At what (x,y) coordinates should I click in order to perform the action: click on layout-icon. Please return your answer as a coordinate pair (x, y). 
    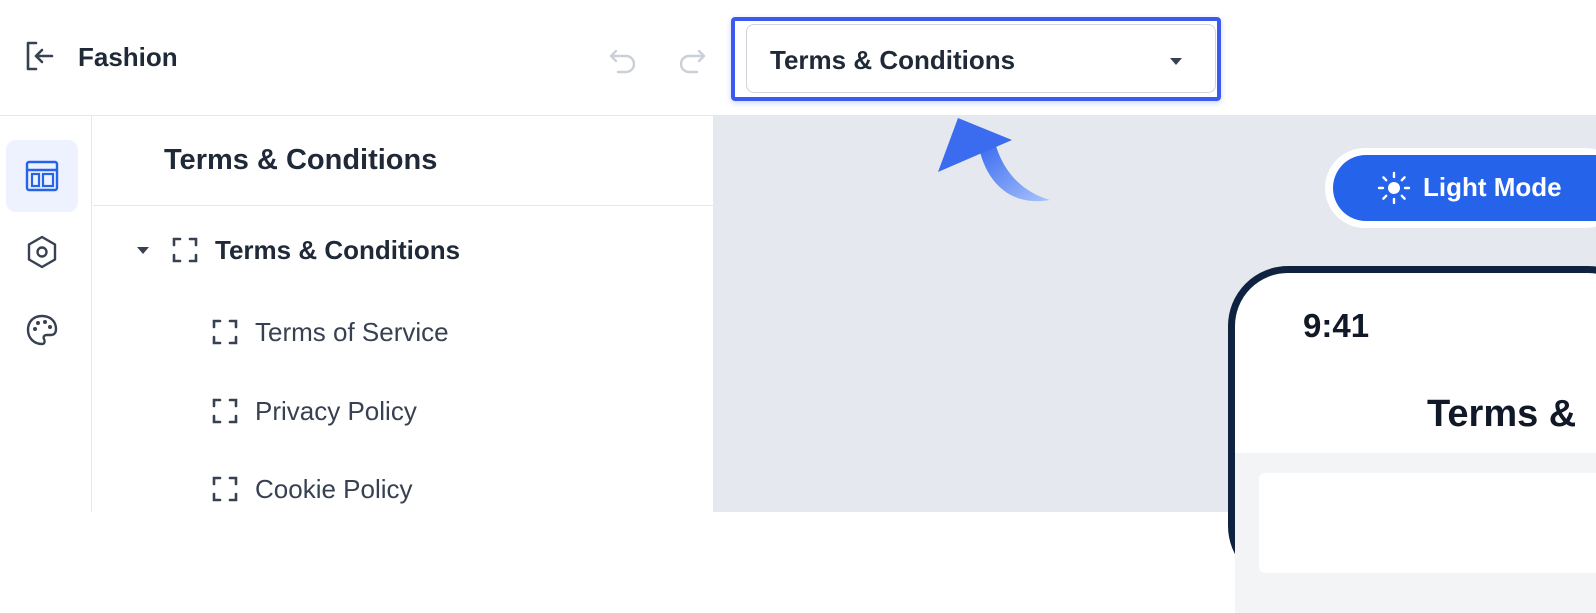
    Looking at the image, I should click on (42, 176).